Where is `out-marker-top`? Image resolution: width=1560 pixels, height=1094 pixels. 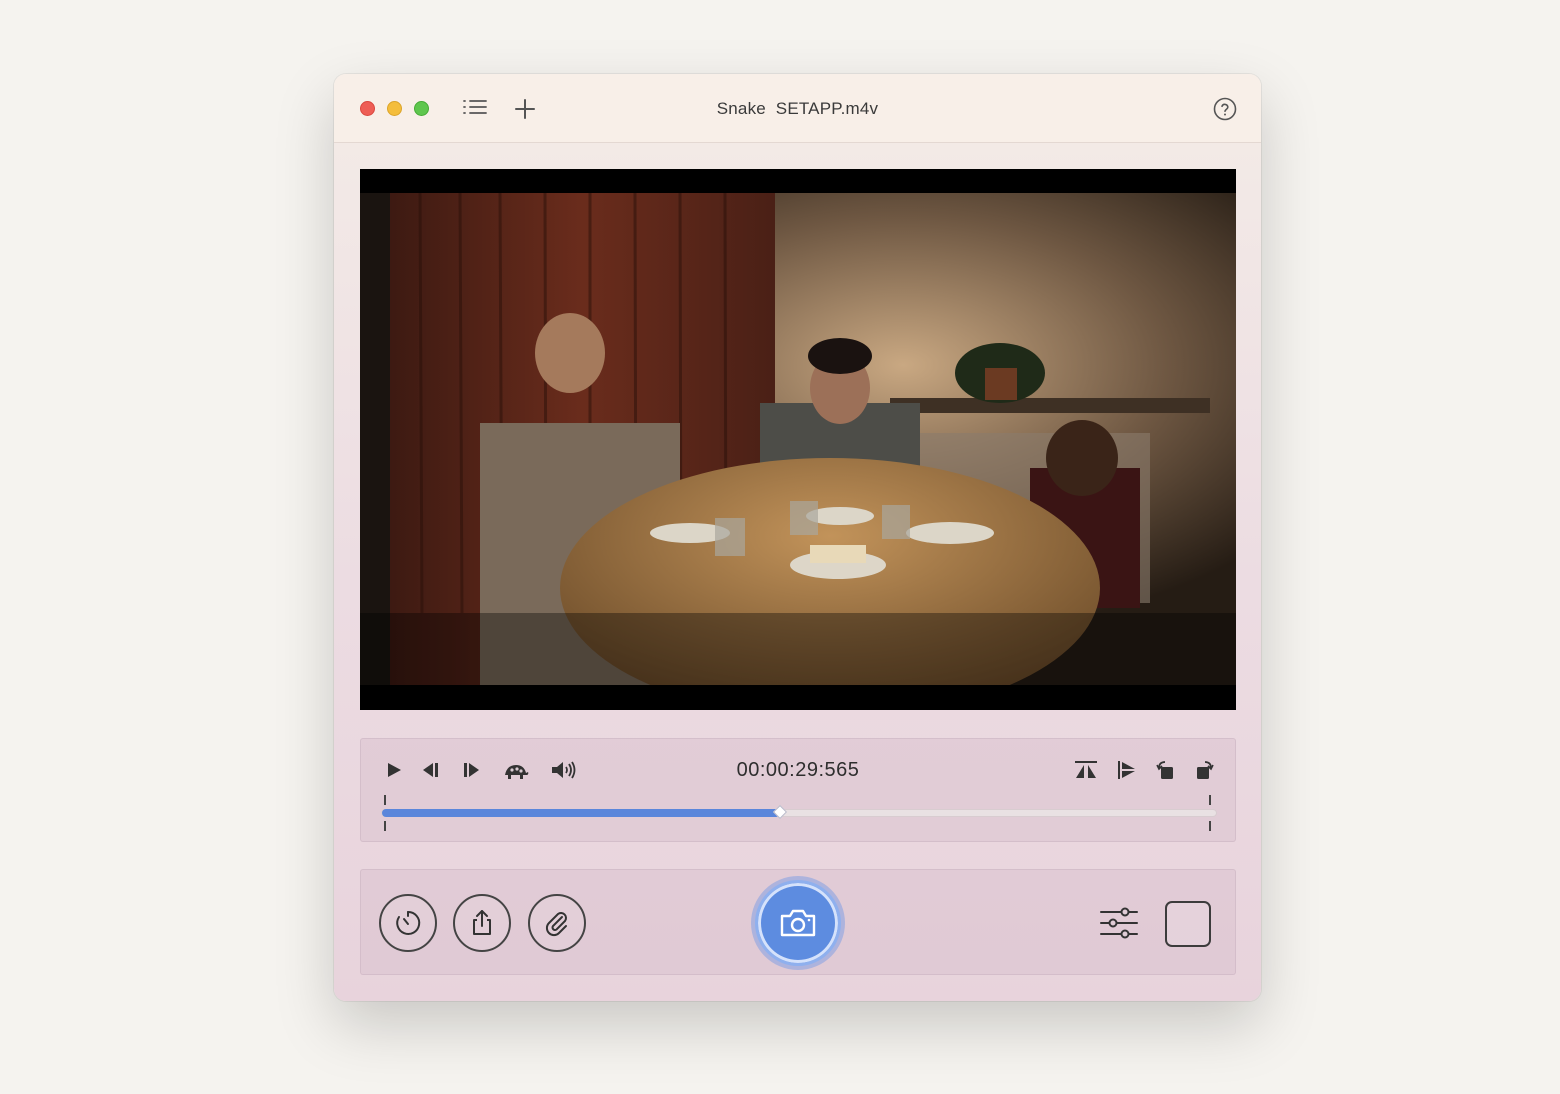
out-marker-top is located at coordinates (1210, 800).